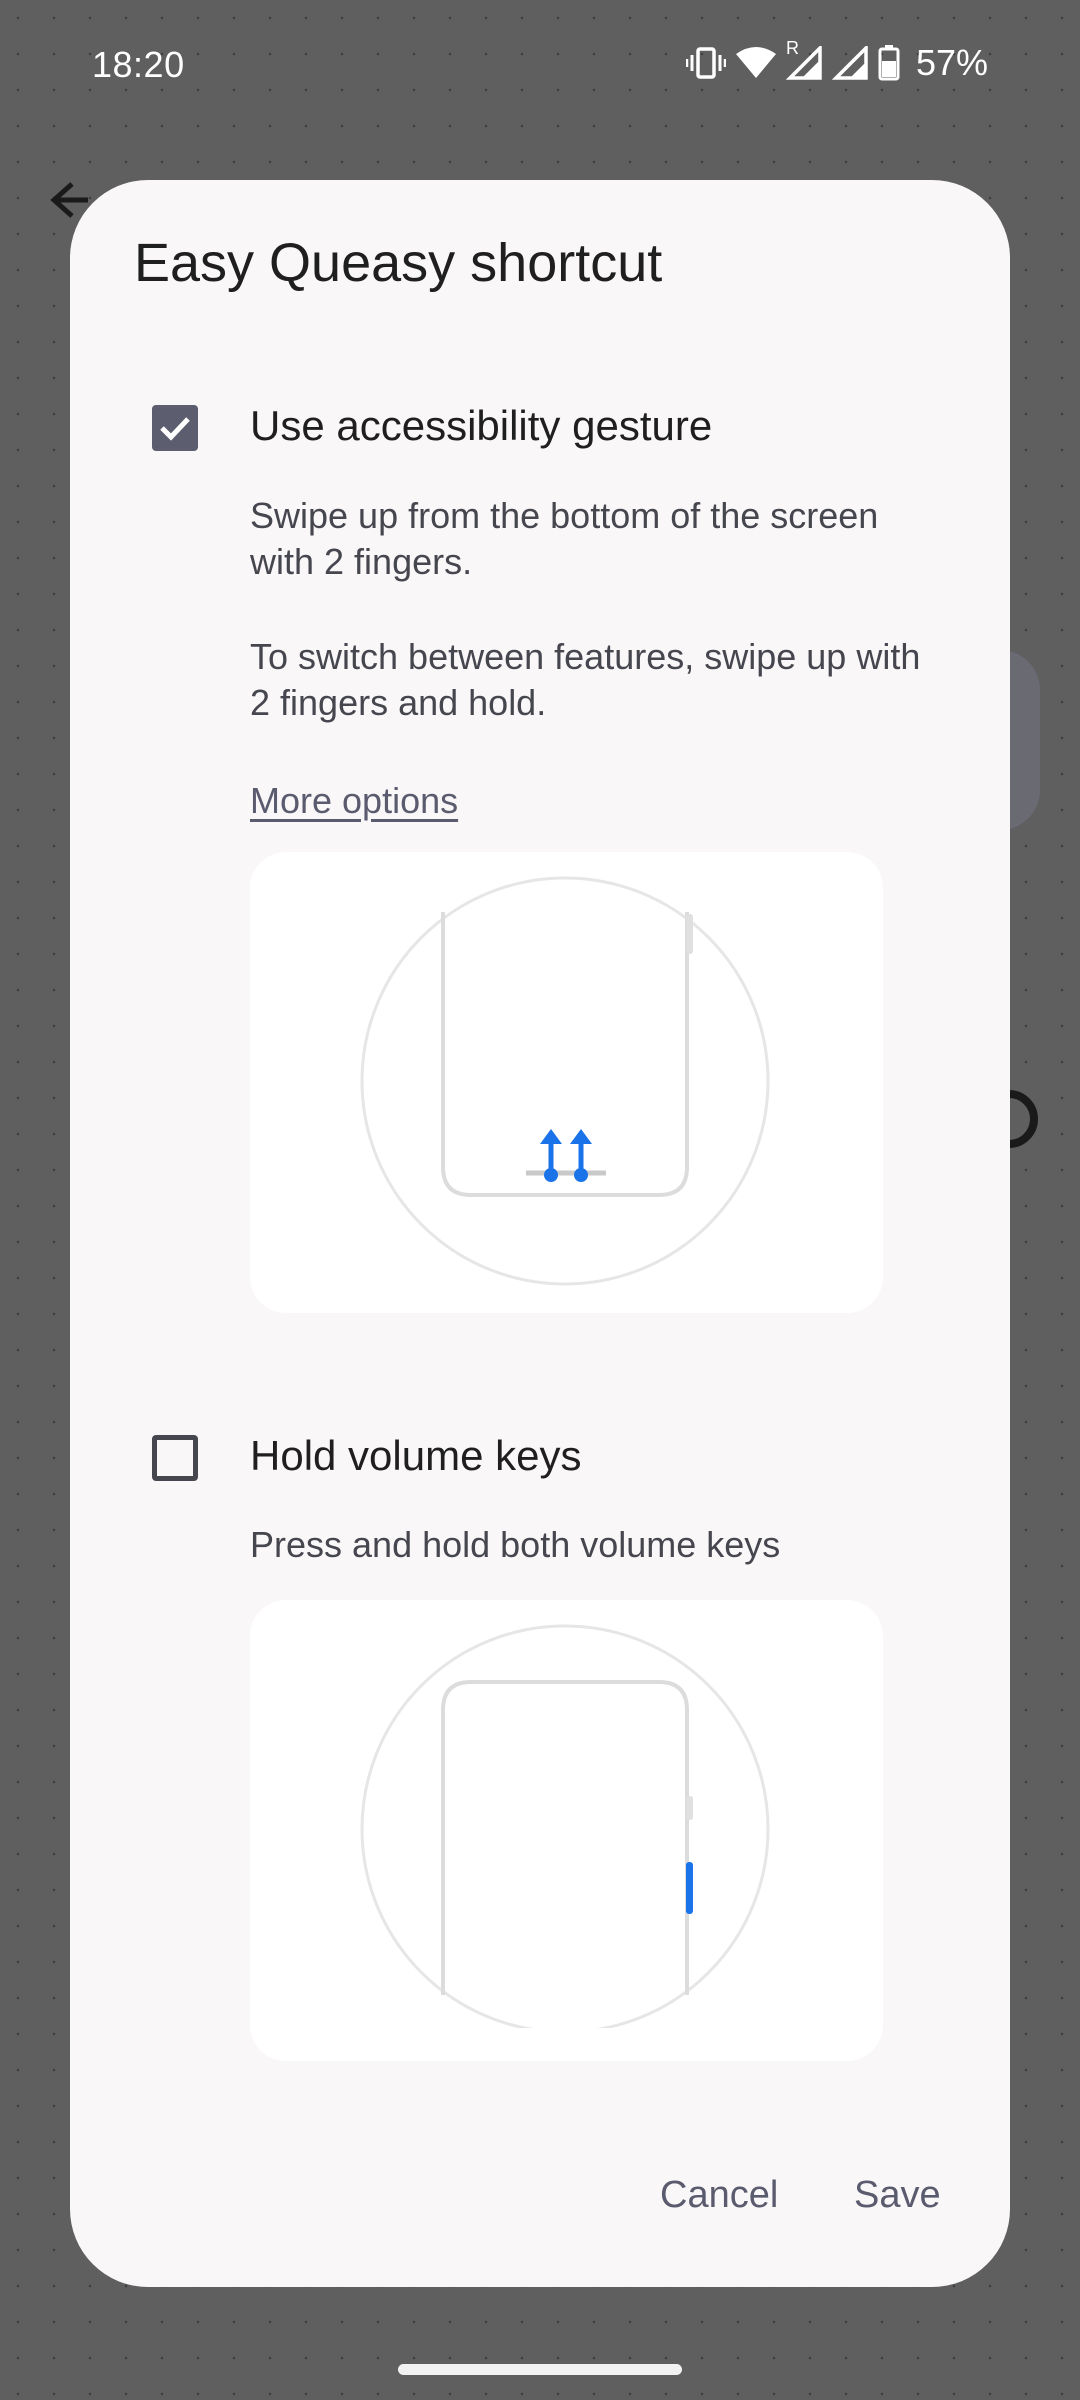 This screenshot has height=2400, width=1080. I want to click on wifi-icon, so click(755, 63).